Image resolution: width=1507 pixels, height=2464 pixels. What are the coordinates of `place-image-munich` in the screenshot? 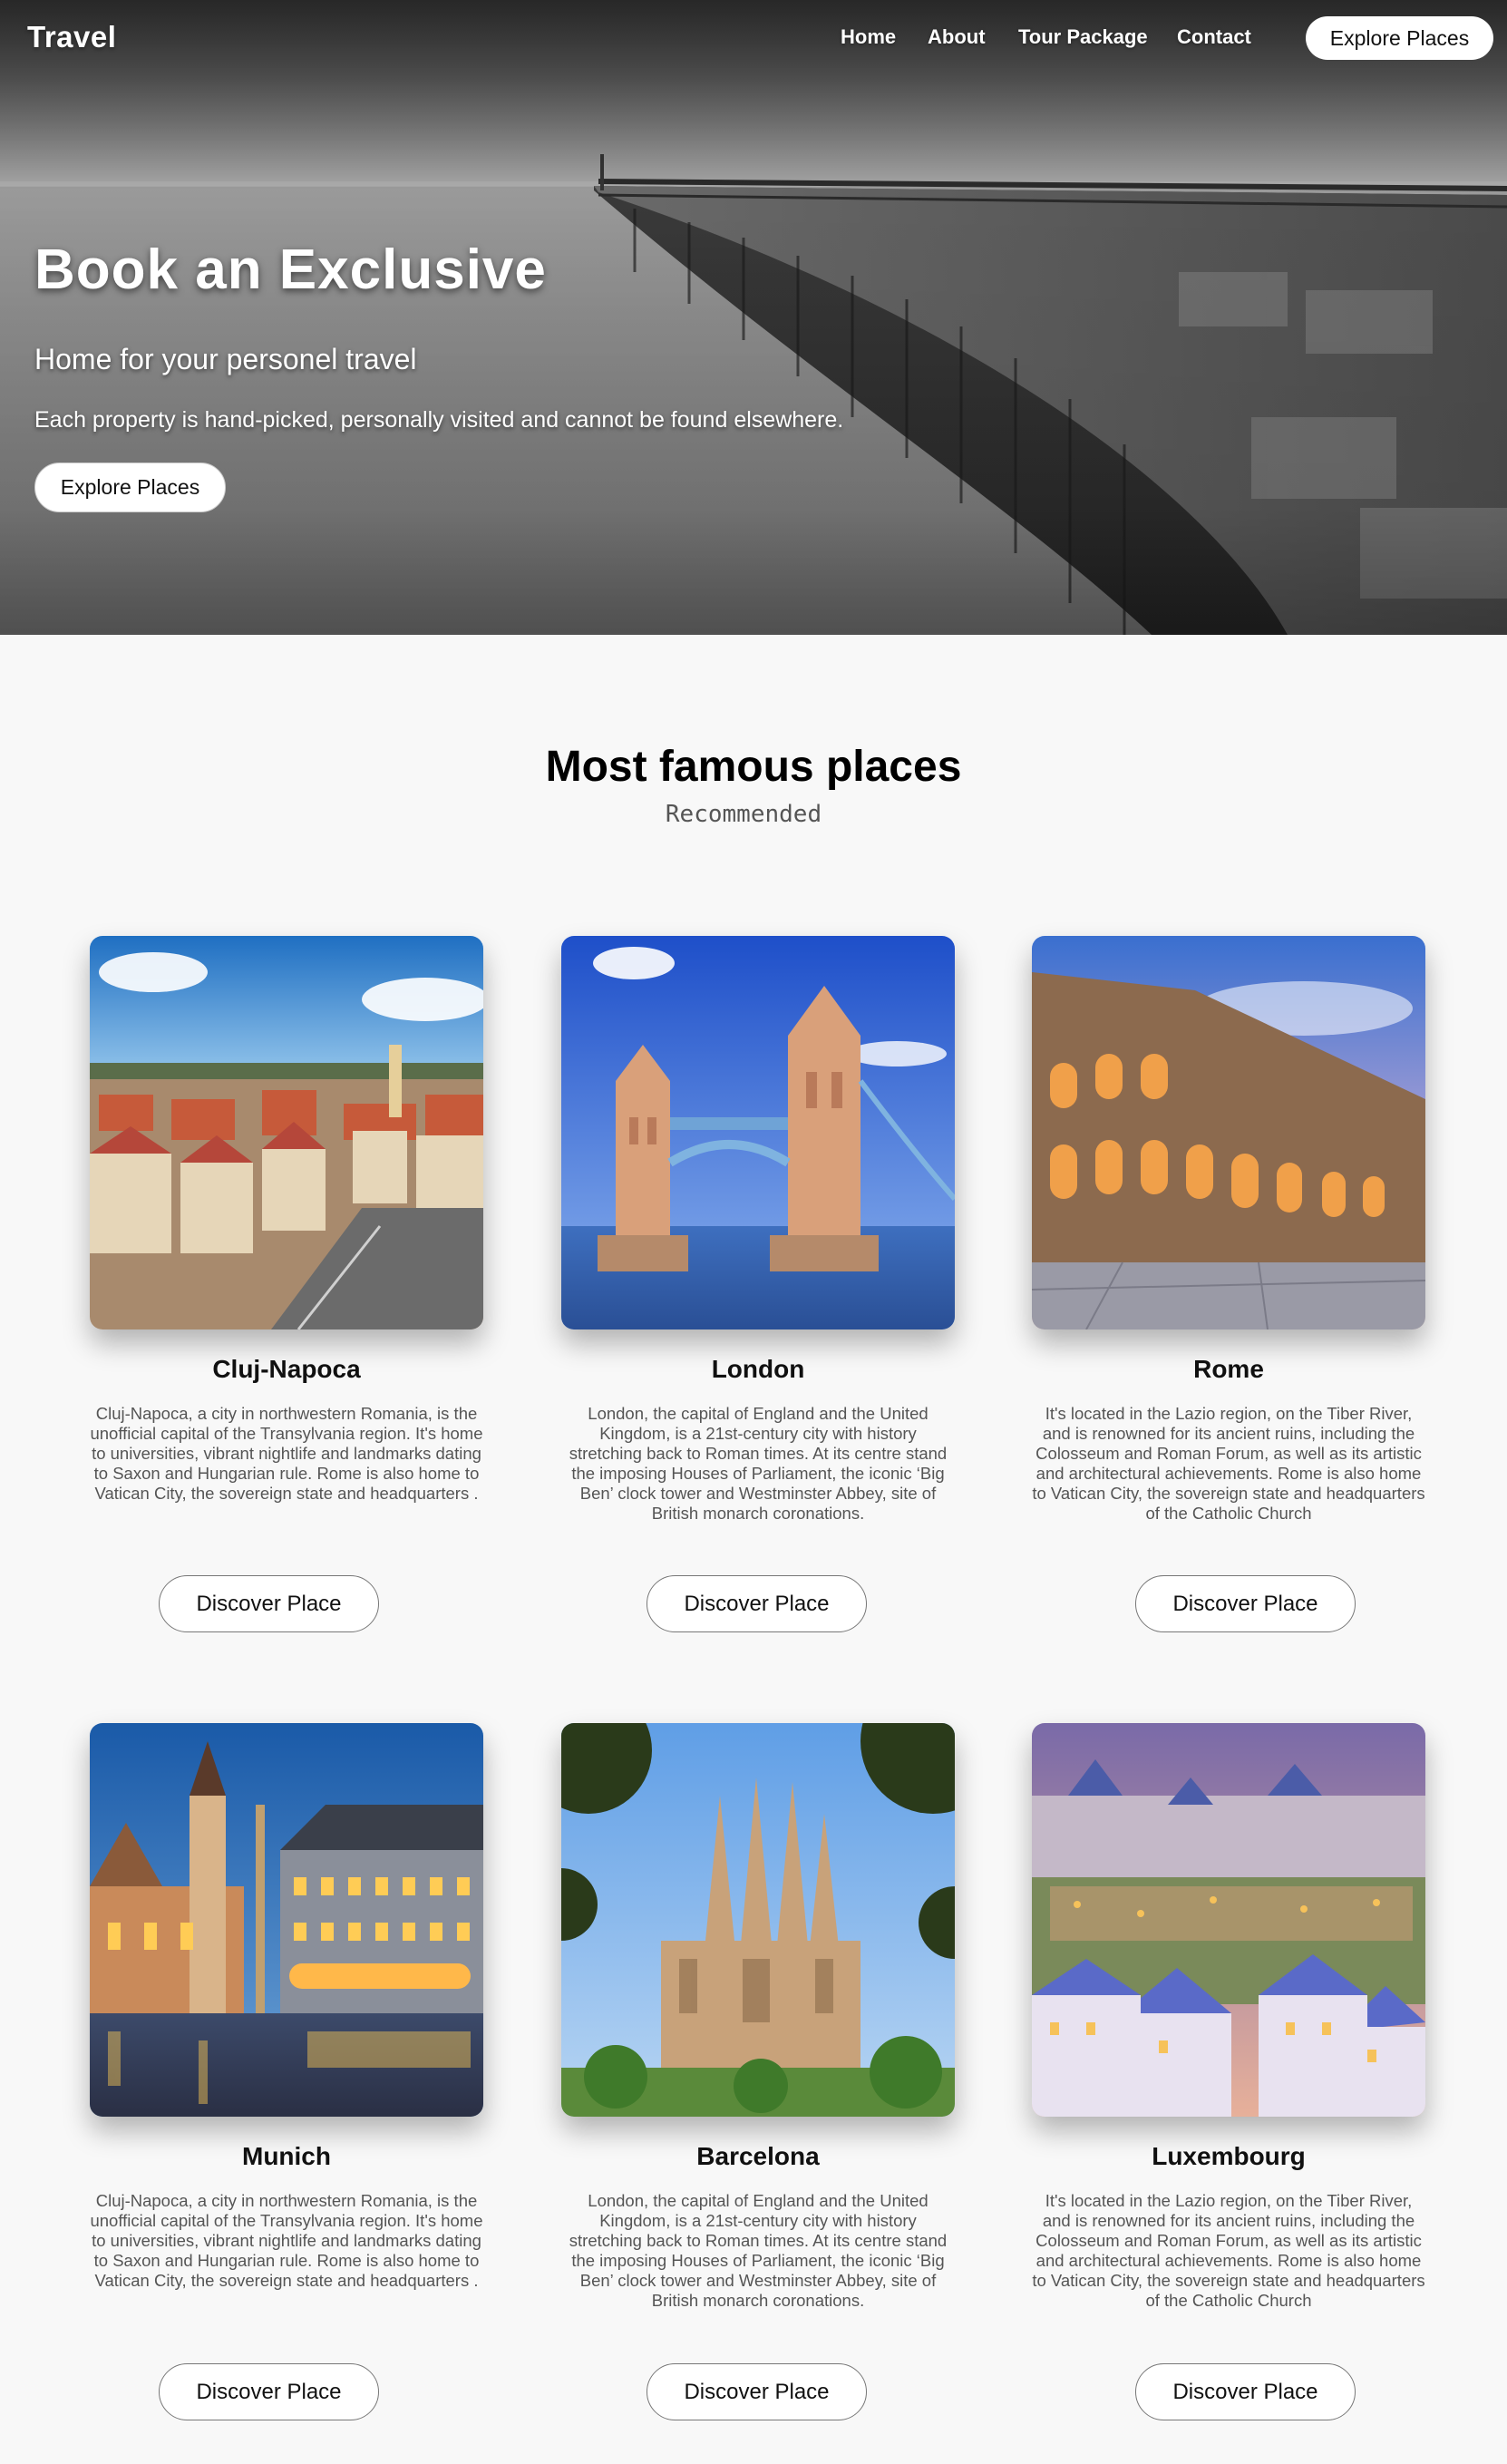 It's located at (286, 1920).